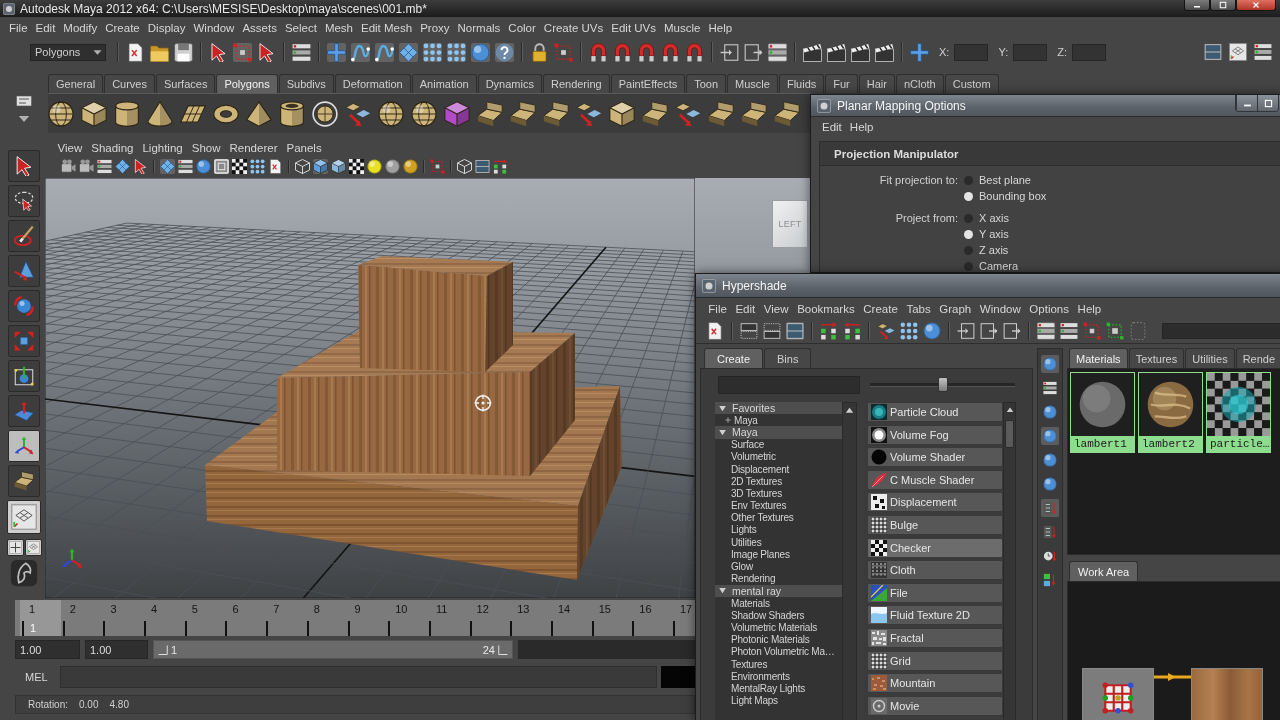  I want to click on tree-item: Image Planes, so click(778, 554).